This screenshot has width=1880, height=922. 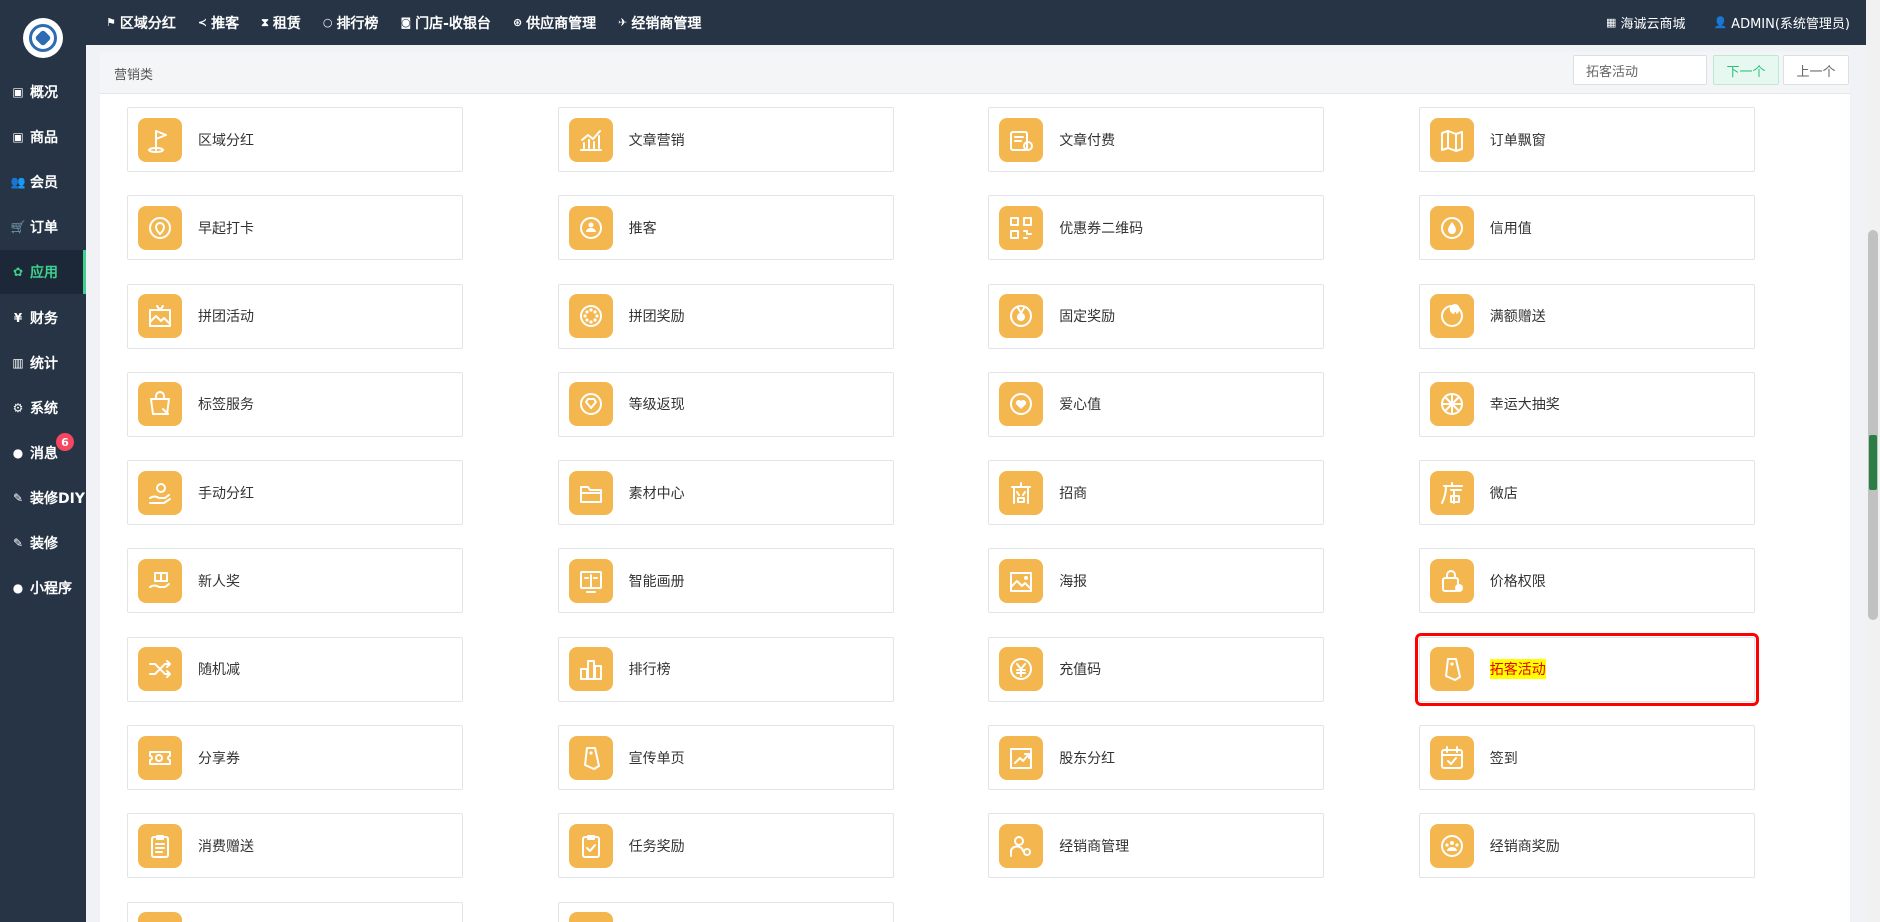 What do you see at coordinates (590, 404) in the screenshot?
I see `diamond-icon` at bounding box center [590, 404].